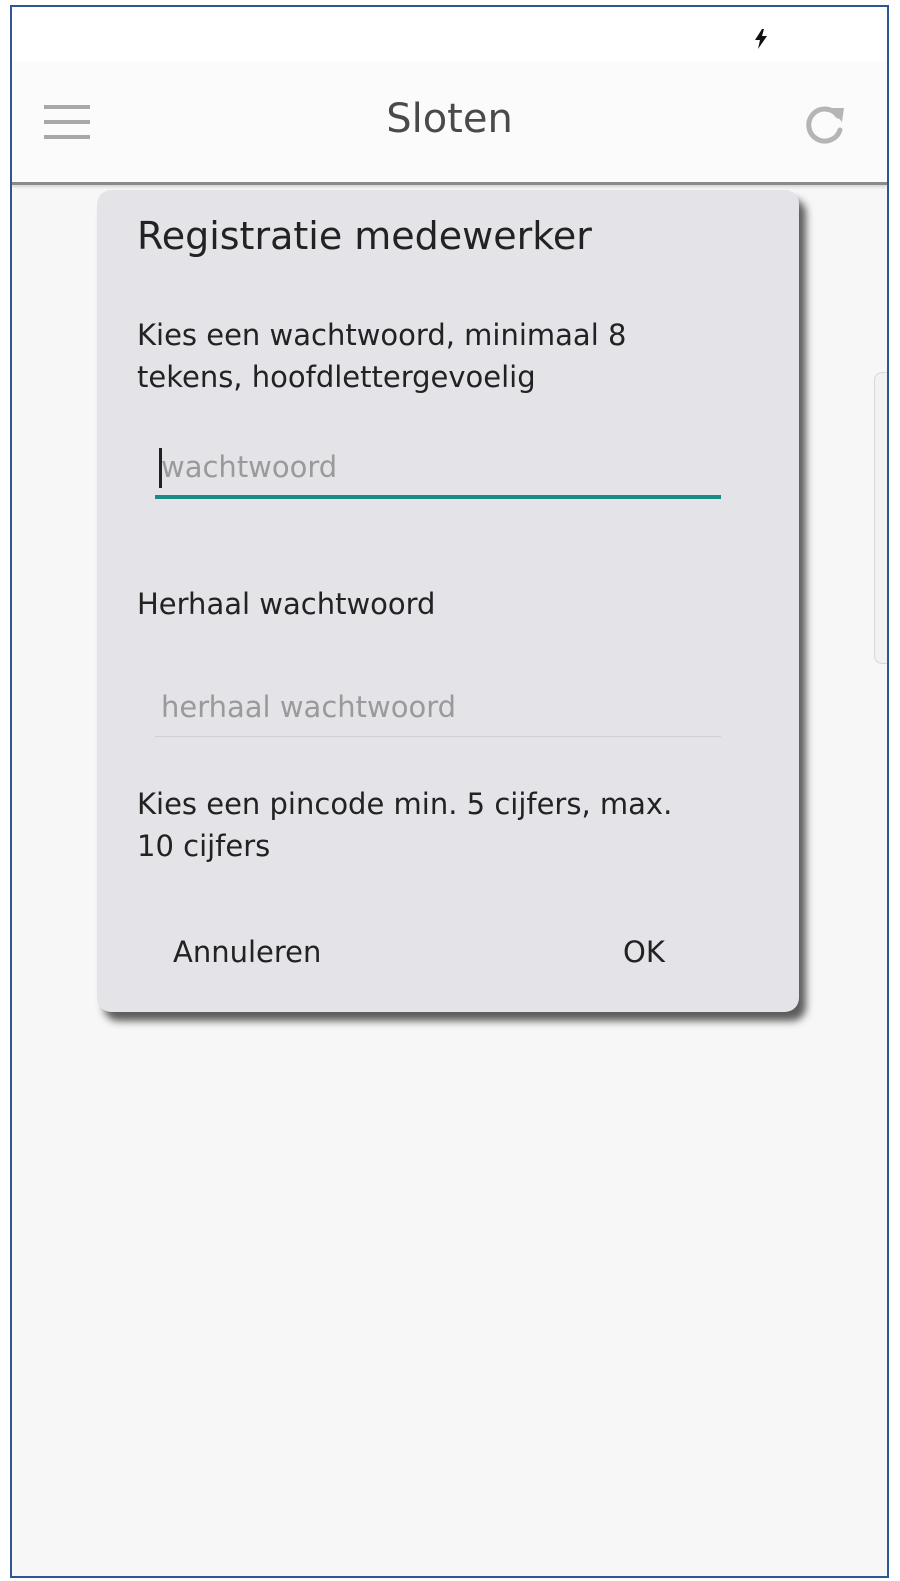  I want to click on charging-icon, so click(761, 39).